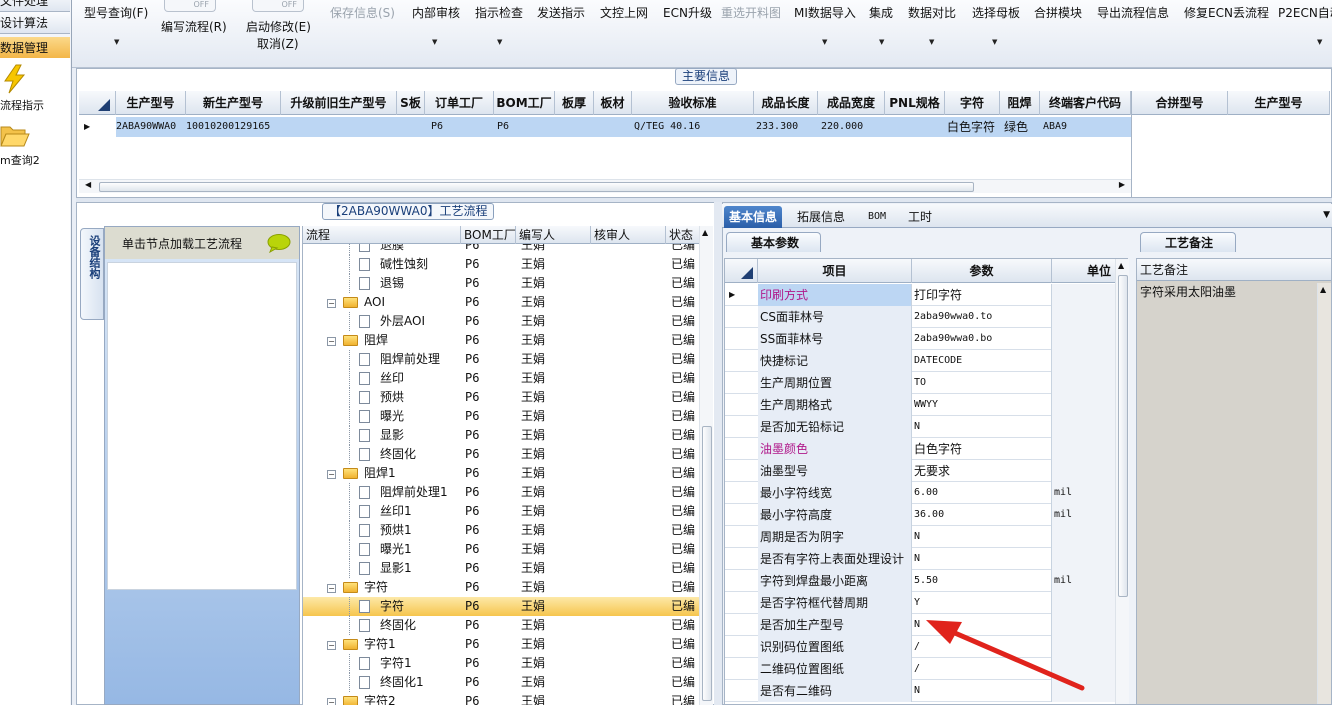  Describe the element at coordinates (380, 644) in the screenshot. I see `tree-node-label: 字符1` at that location.